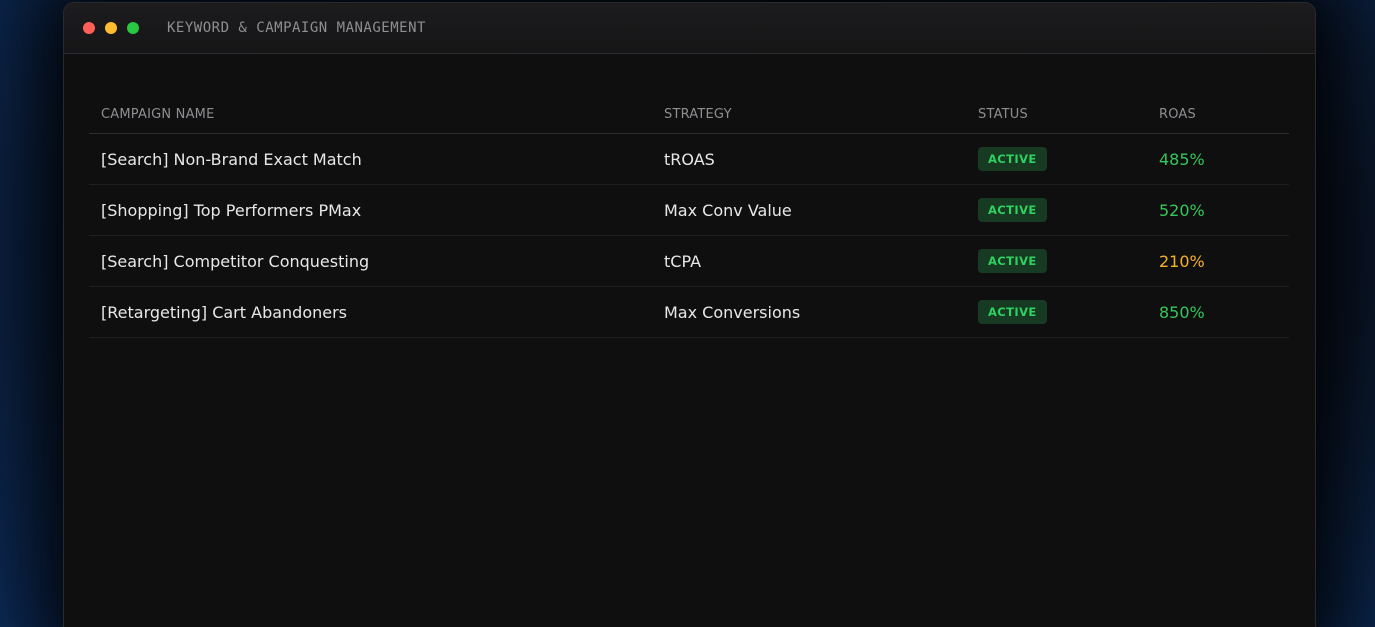  Describe the element at coordinates (1218, 159) in the screenshot. I see `roas-value: 485%` at that location.